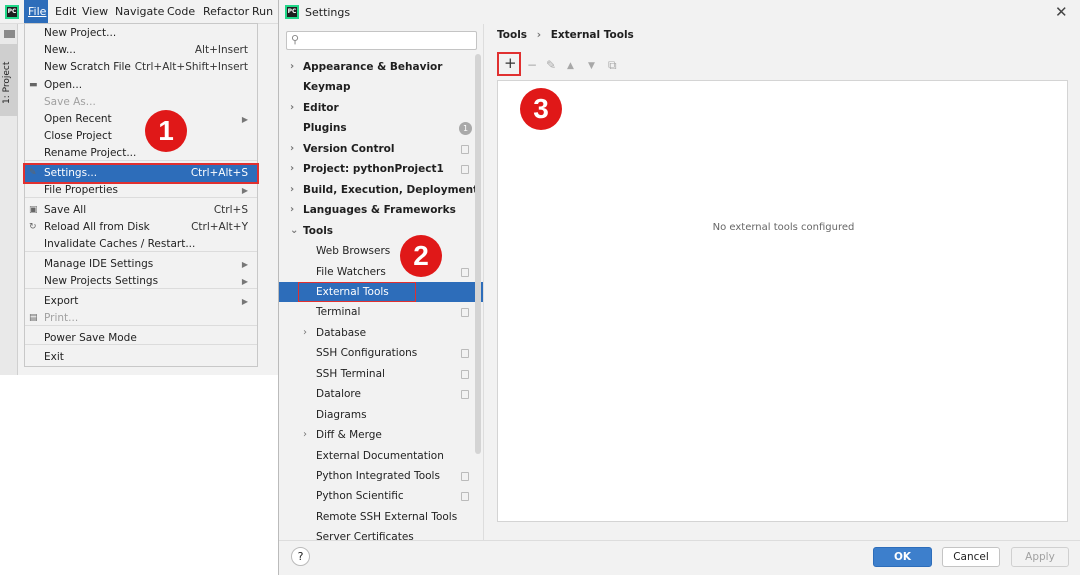 This screenshot has height=575, width=1080. I want to click on settings-tree-item: › Build, Execution, Deployment, so click(381, 190).